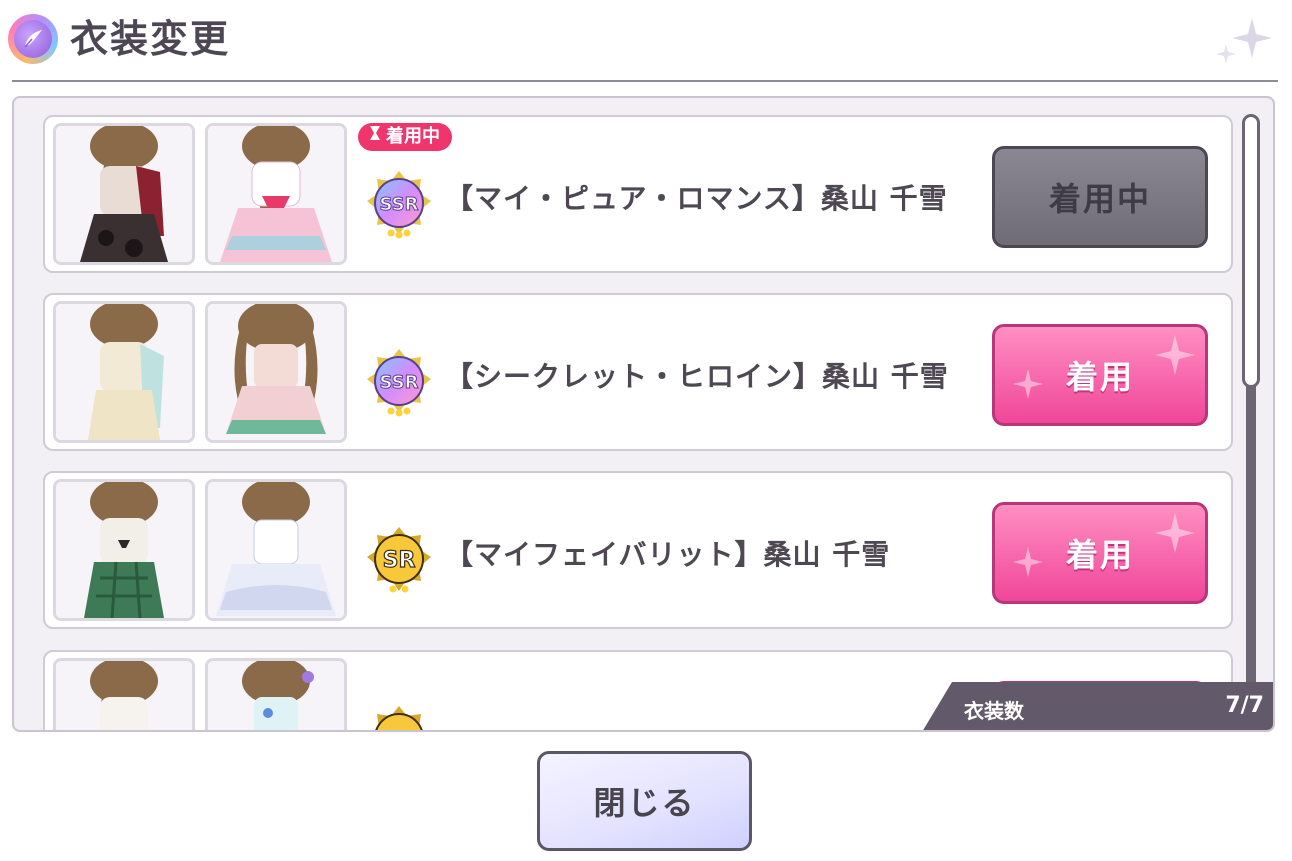  Describe the element at coordinates (696, 198) in the screenshot. I see `outfit-name: 【マイ・ピュア・ロマンス】桑山 千雪` at that location.